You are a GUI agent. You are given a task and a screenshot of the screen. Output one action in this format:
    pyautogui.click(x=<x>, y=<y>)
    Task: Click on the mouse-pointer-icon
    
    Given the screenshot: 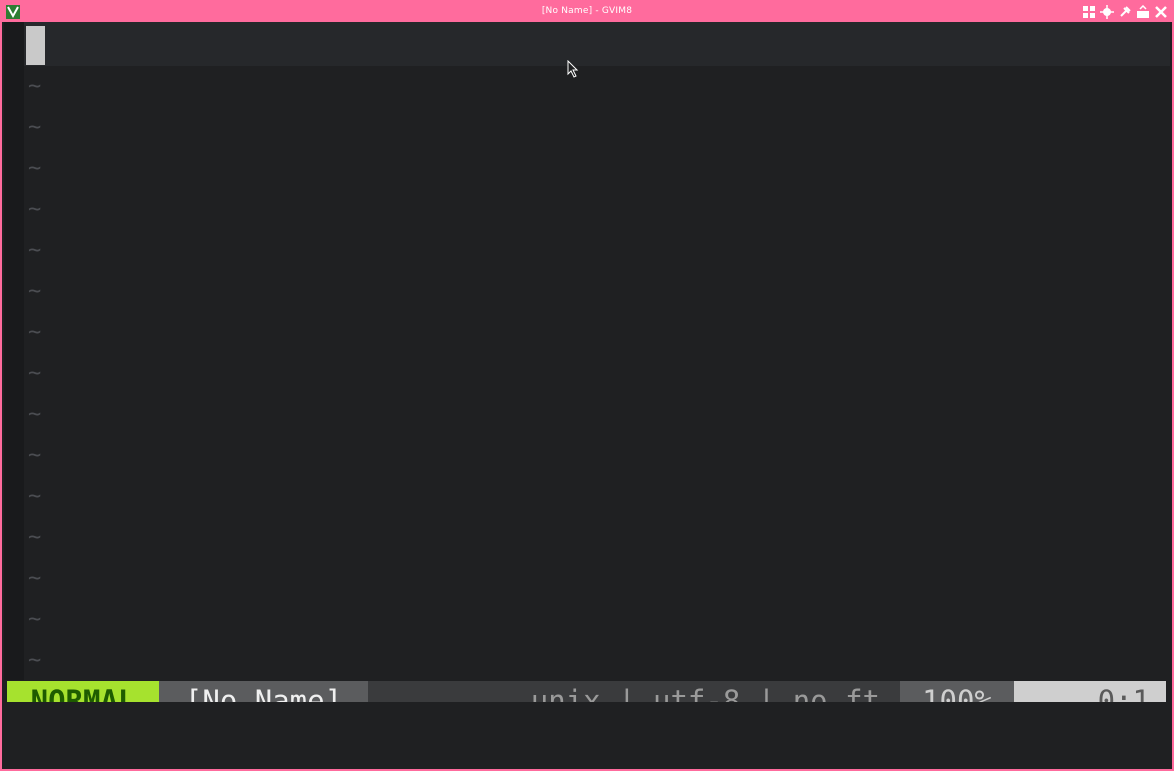 What is the action you would take?
    pyautogui.click(x=573, y=69)
    